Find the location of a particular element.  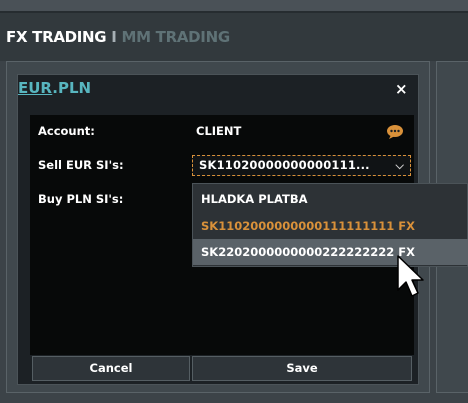

currency-to: PLN is located at coordinates (74, 88).